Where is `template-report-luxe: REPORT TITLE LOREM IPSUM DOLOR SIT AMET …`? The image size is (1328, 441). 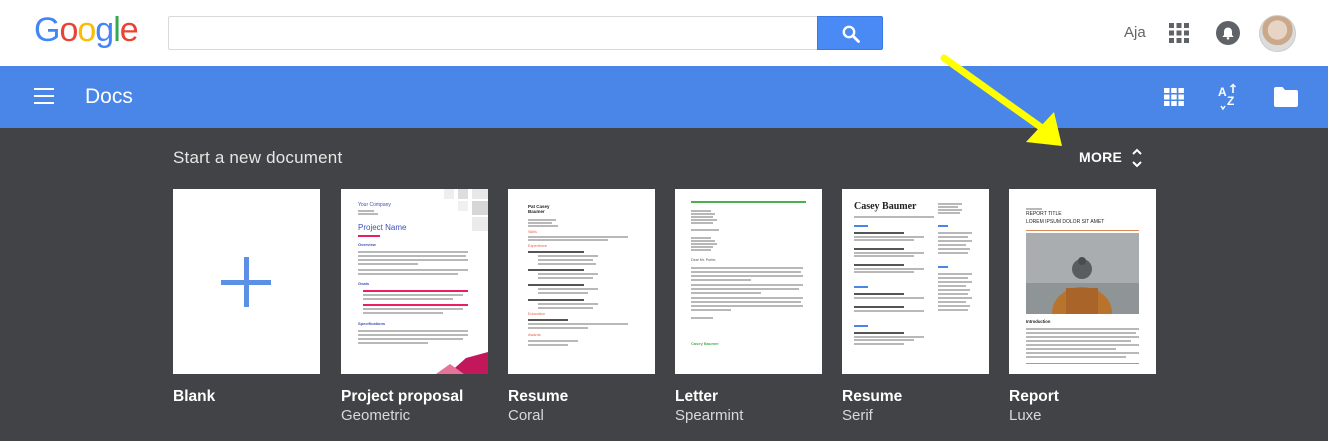
template-report-luxe: REPORT TITLE LOREM IPSUM DOLOR SIT AMET … is located at coordinates (1082, 306).